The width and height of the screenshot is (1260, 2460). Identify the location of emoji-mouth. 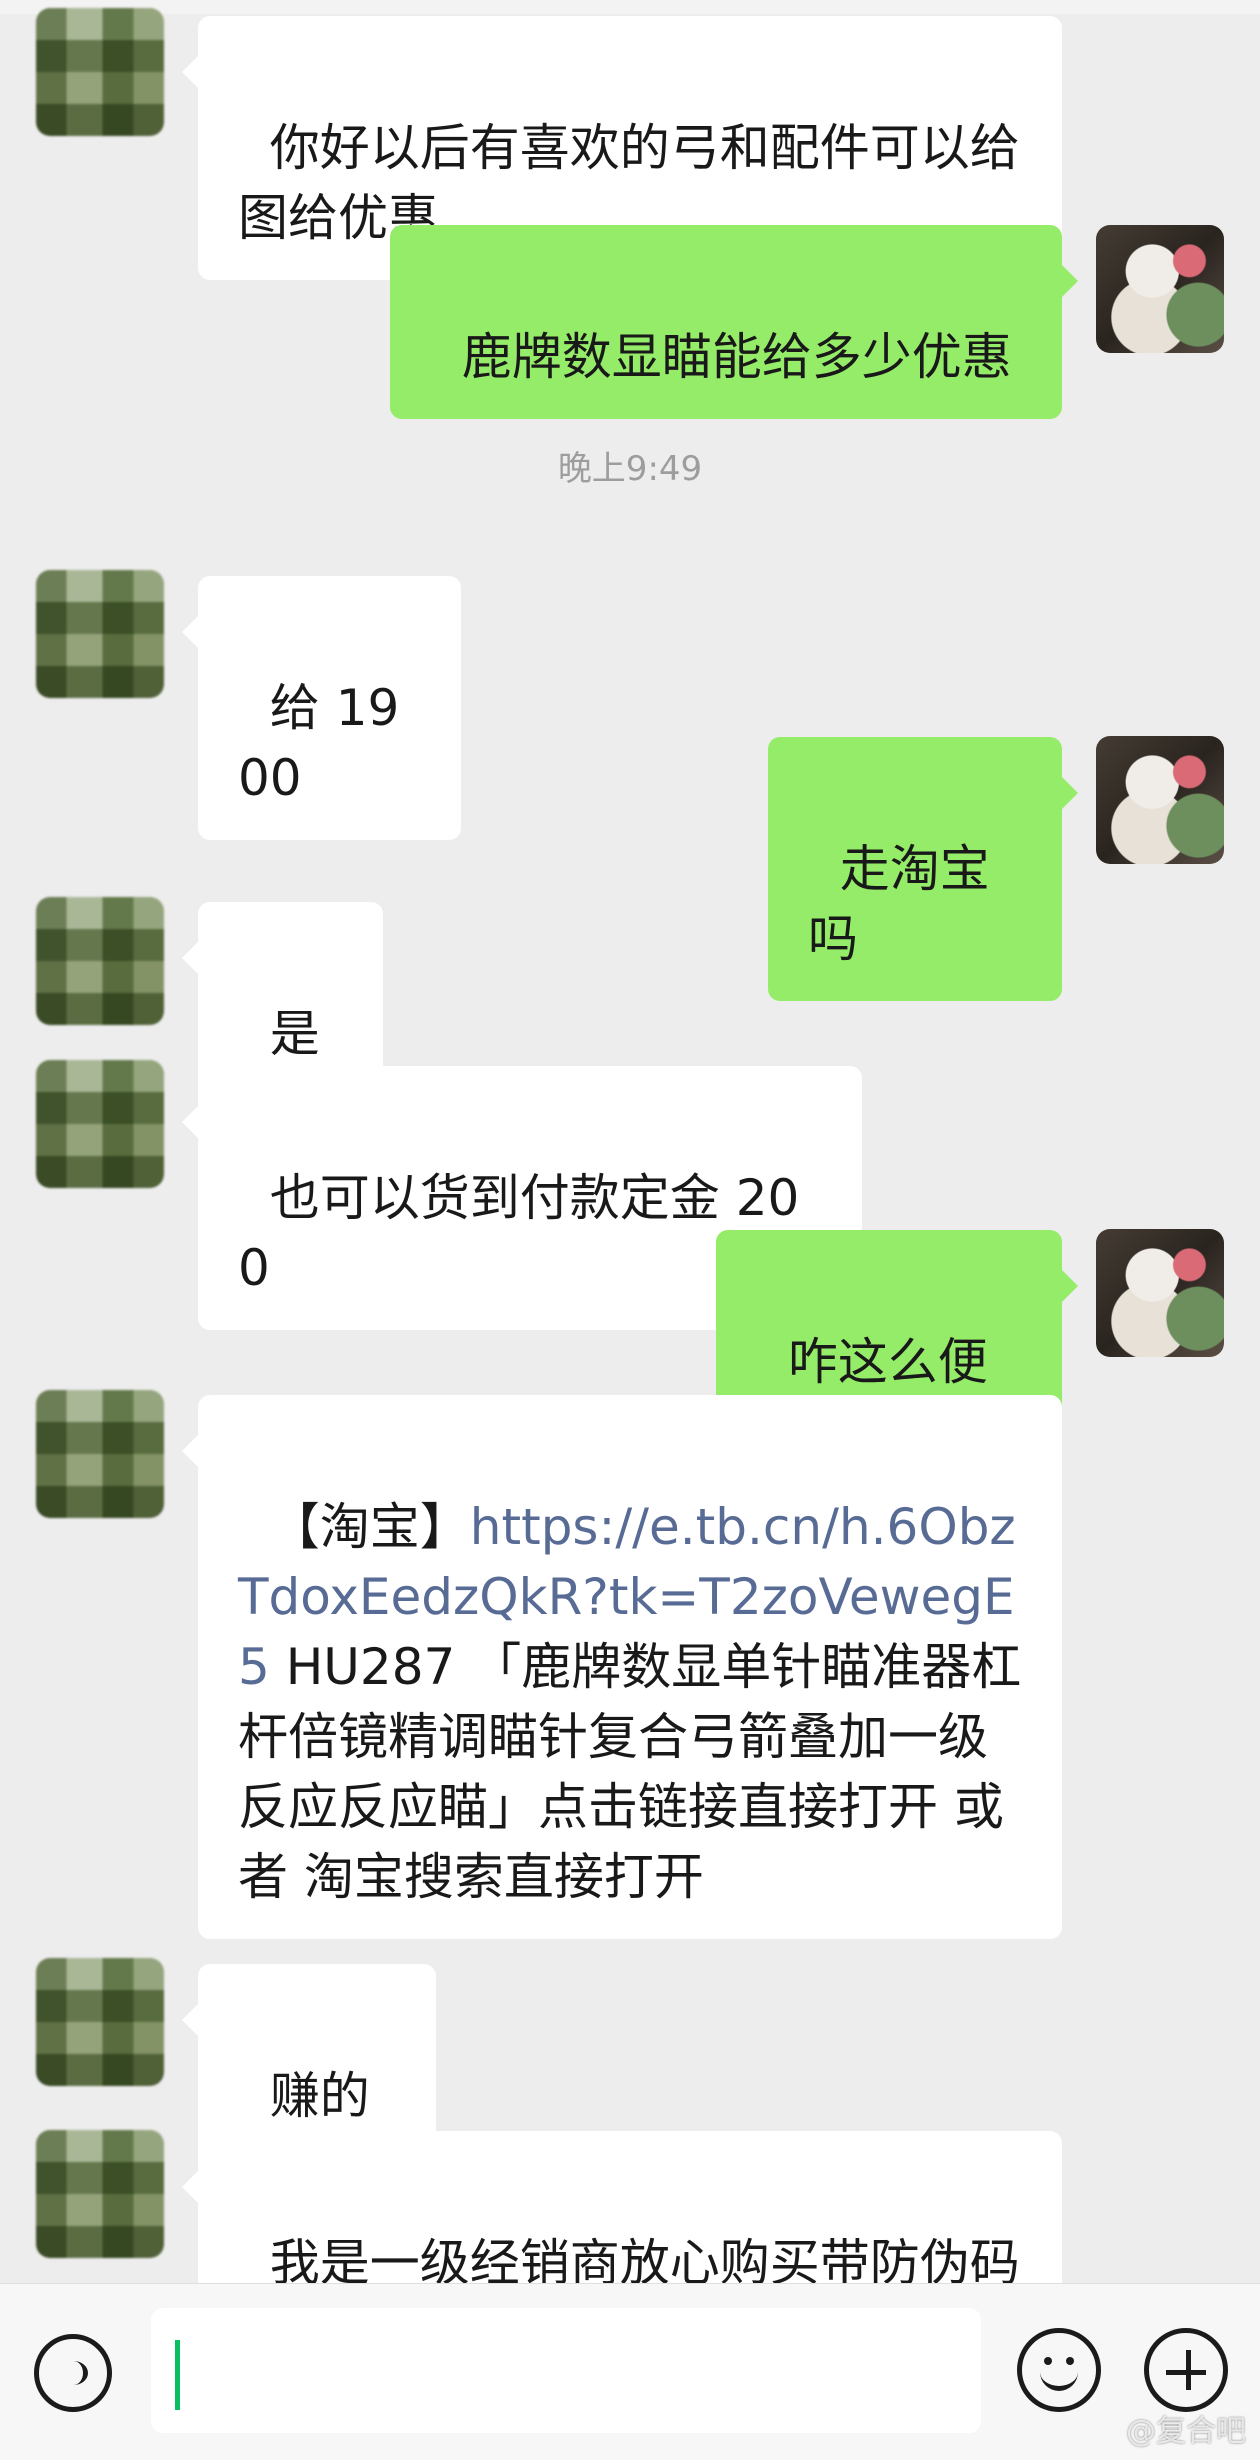
(1059, 2380).